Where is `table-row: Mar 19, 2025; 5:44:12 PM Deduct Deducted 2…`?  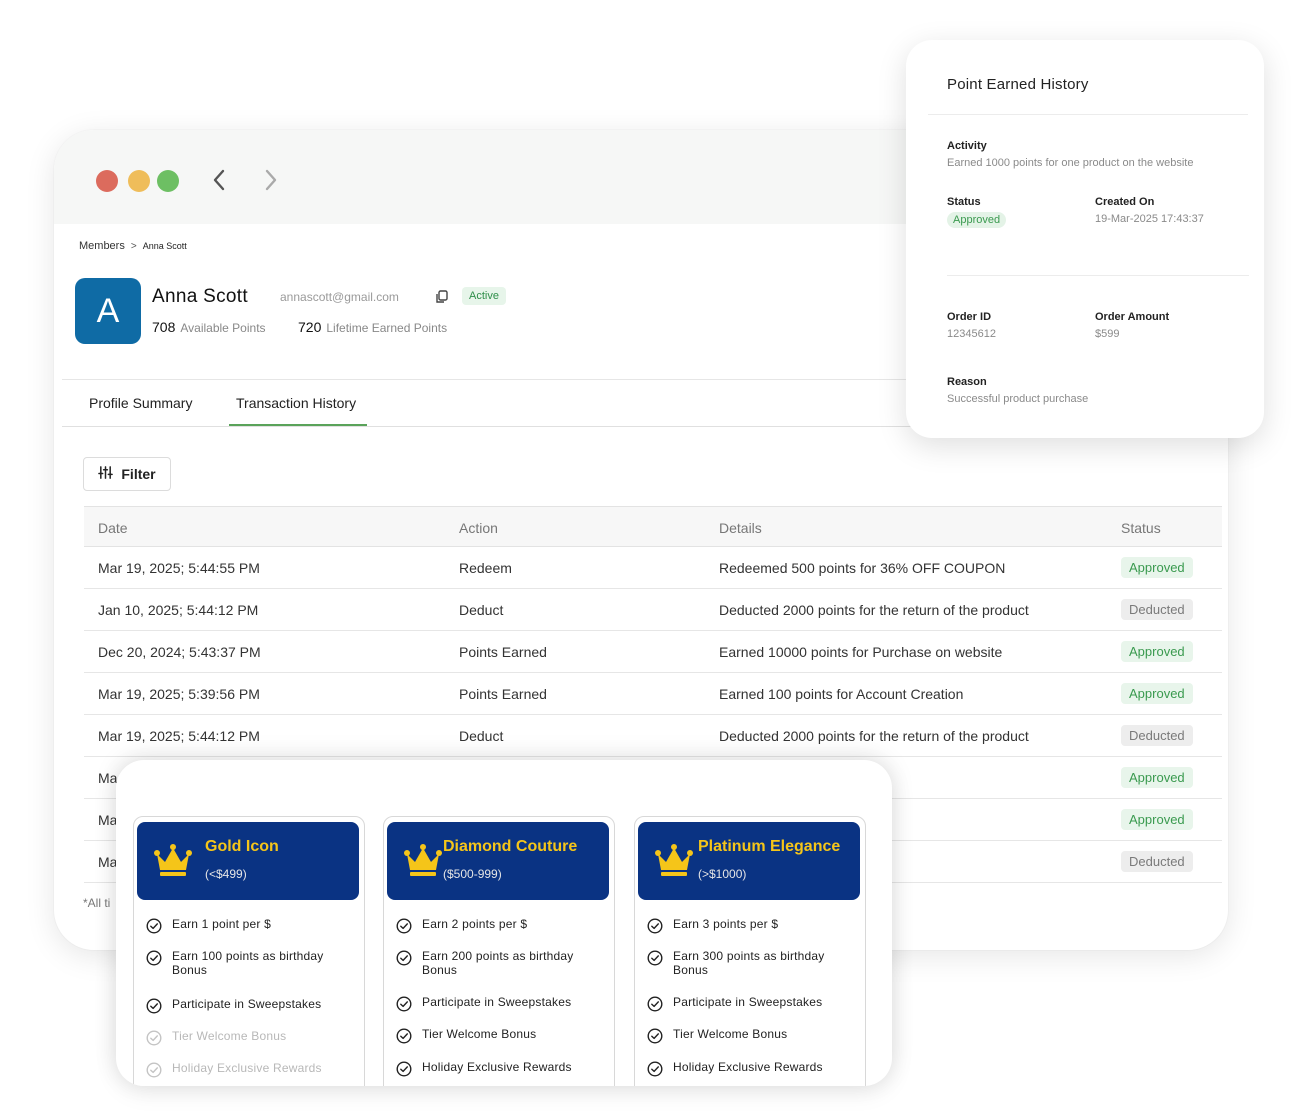 table-row: Mar 19, 2025; 5:44:12 PM Deduct Deducted 2… is located at coordinates (653, 736).